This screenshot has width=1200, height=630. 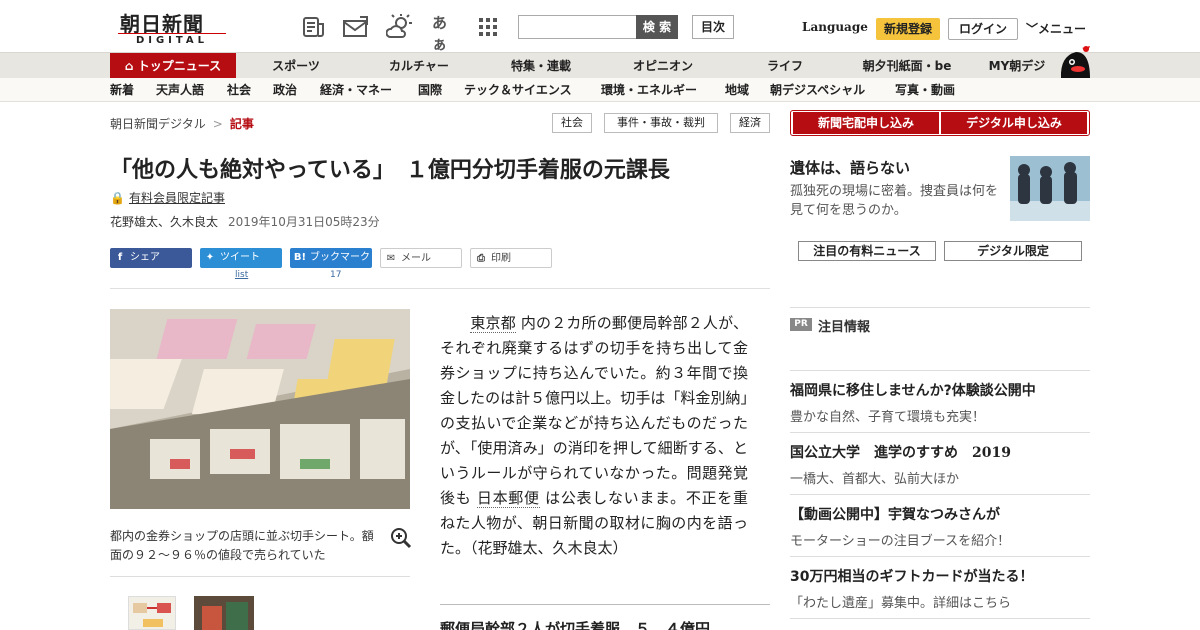 What do you see at coordinates (239, 90) in the screenshot?
I see `nav2-item: 社会` at bounding box center [239, 90].